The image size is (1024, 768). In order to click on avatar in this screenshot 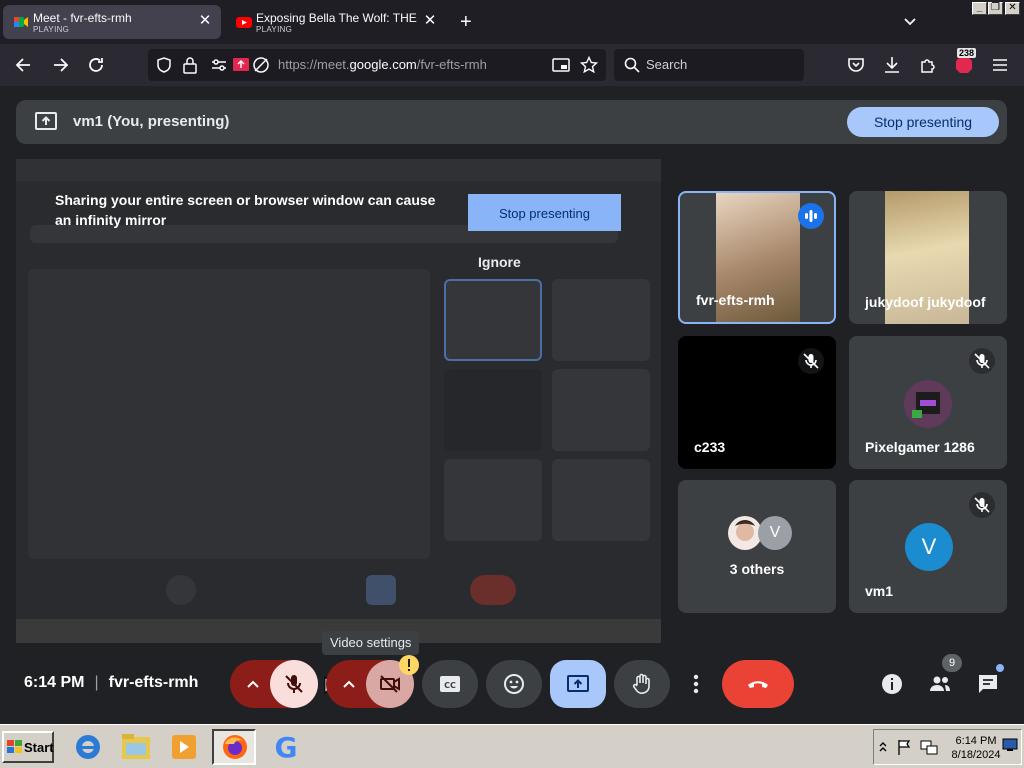, I will do `click(745, 533)`.